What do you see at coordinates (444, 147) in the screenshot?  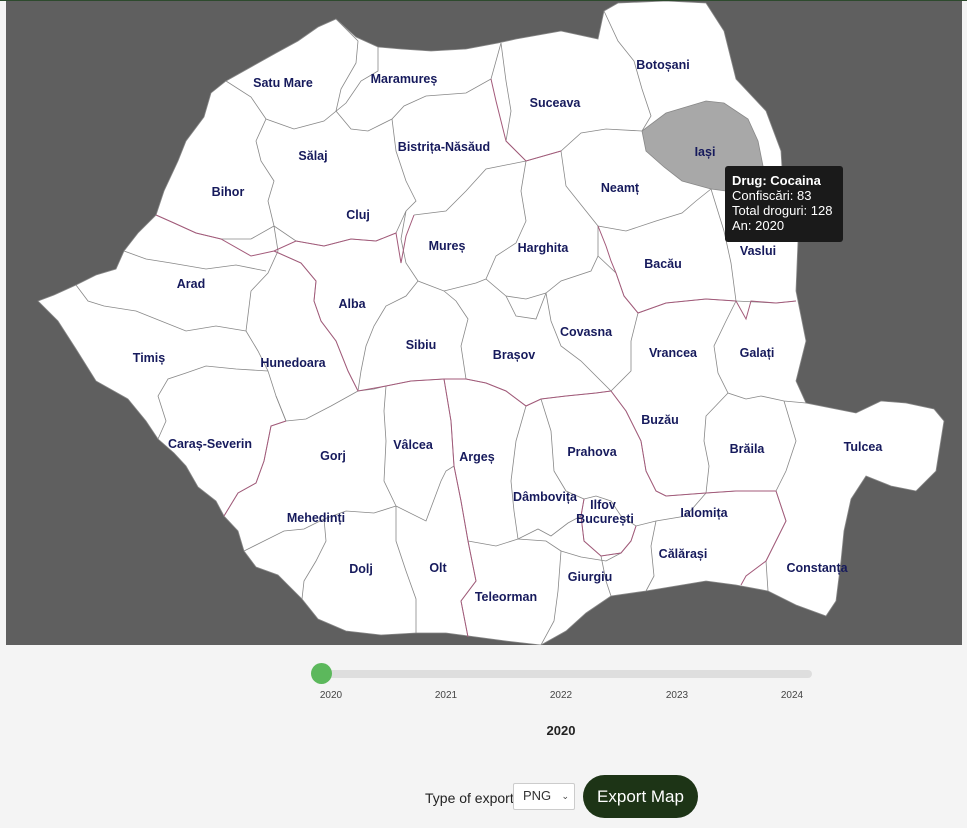 I see `label-bistrita-nasaud: Bistrița-Năsăud` at bounding box center [444, 147].